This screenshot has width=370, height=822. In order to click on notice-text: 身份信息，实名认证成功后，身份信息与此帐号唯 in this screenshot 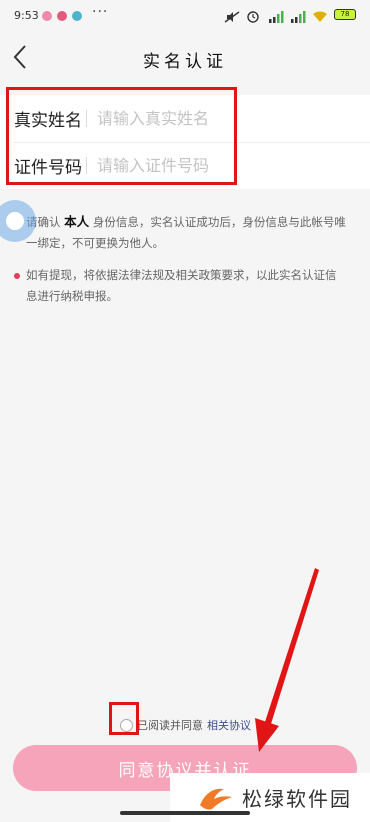, I will do `click(219, 222)`.